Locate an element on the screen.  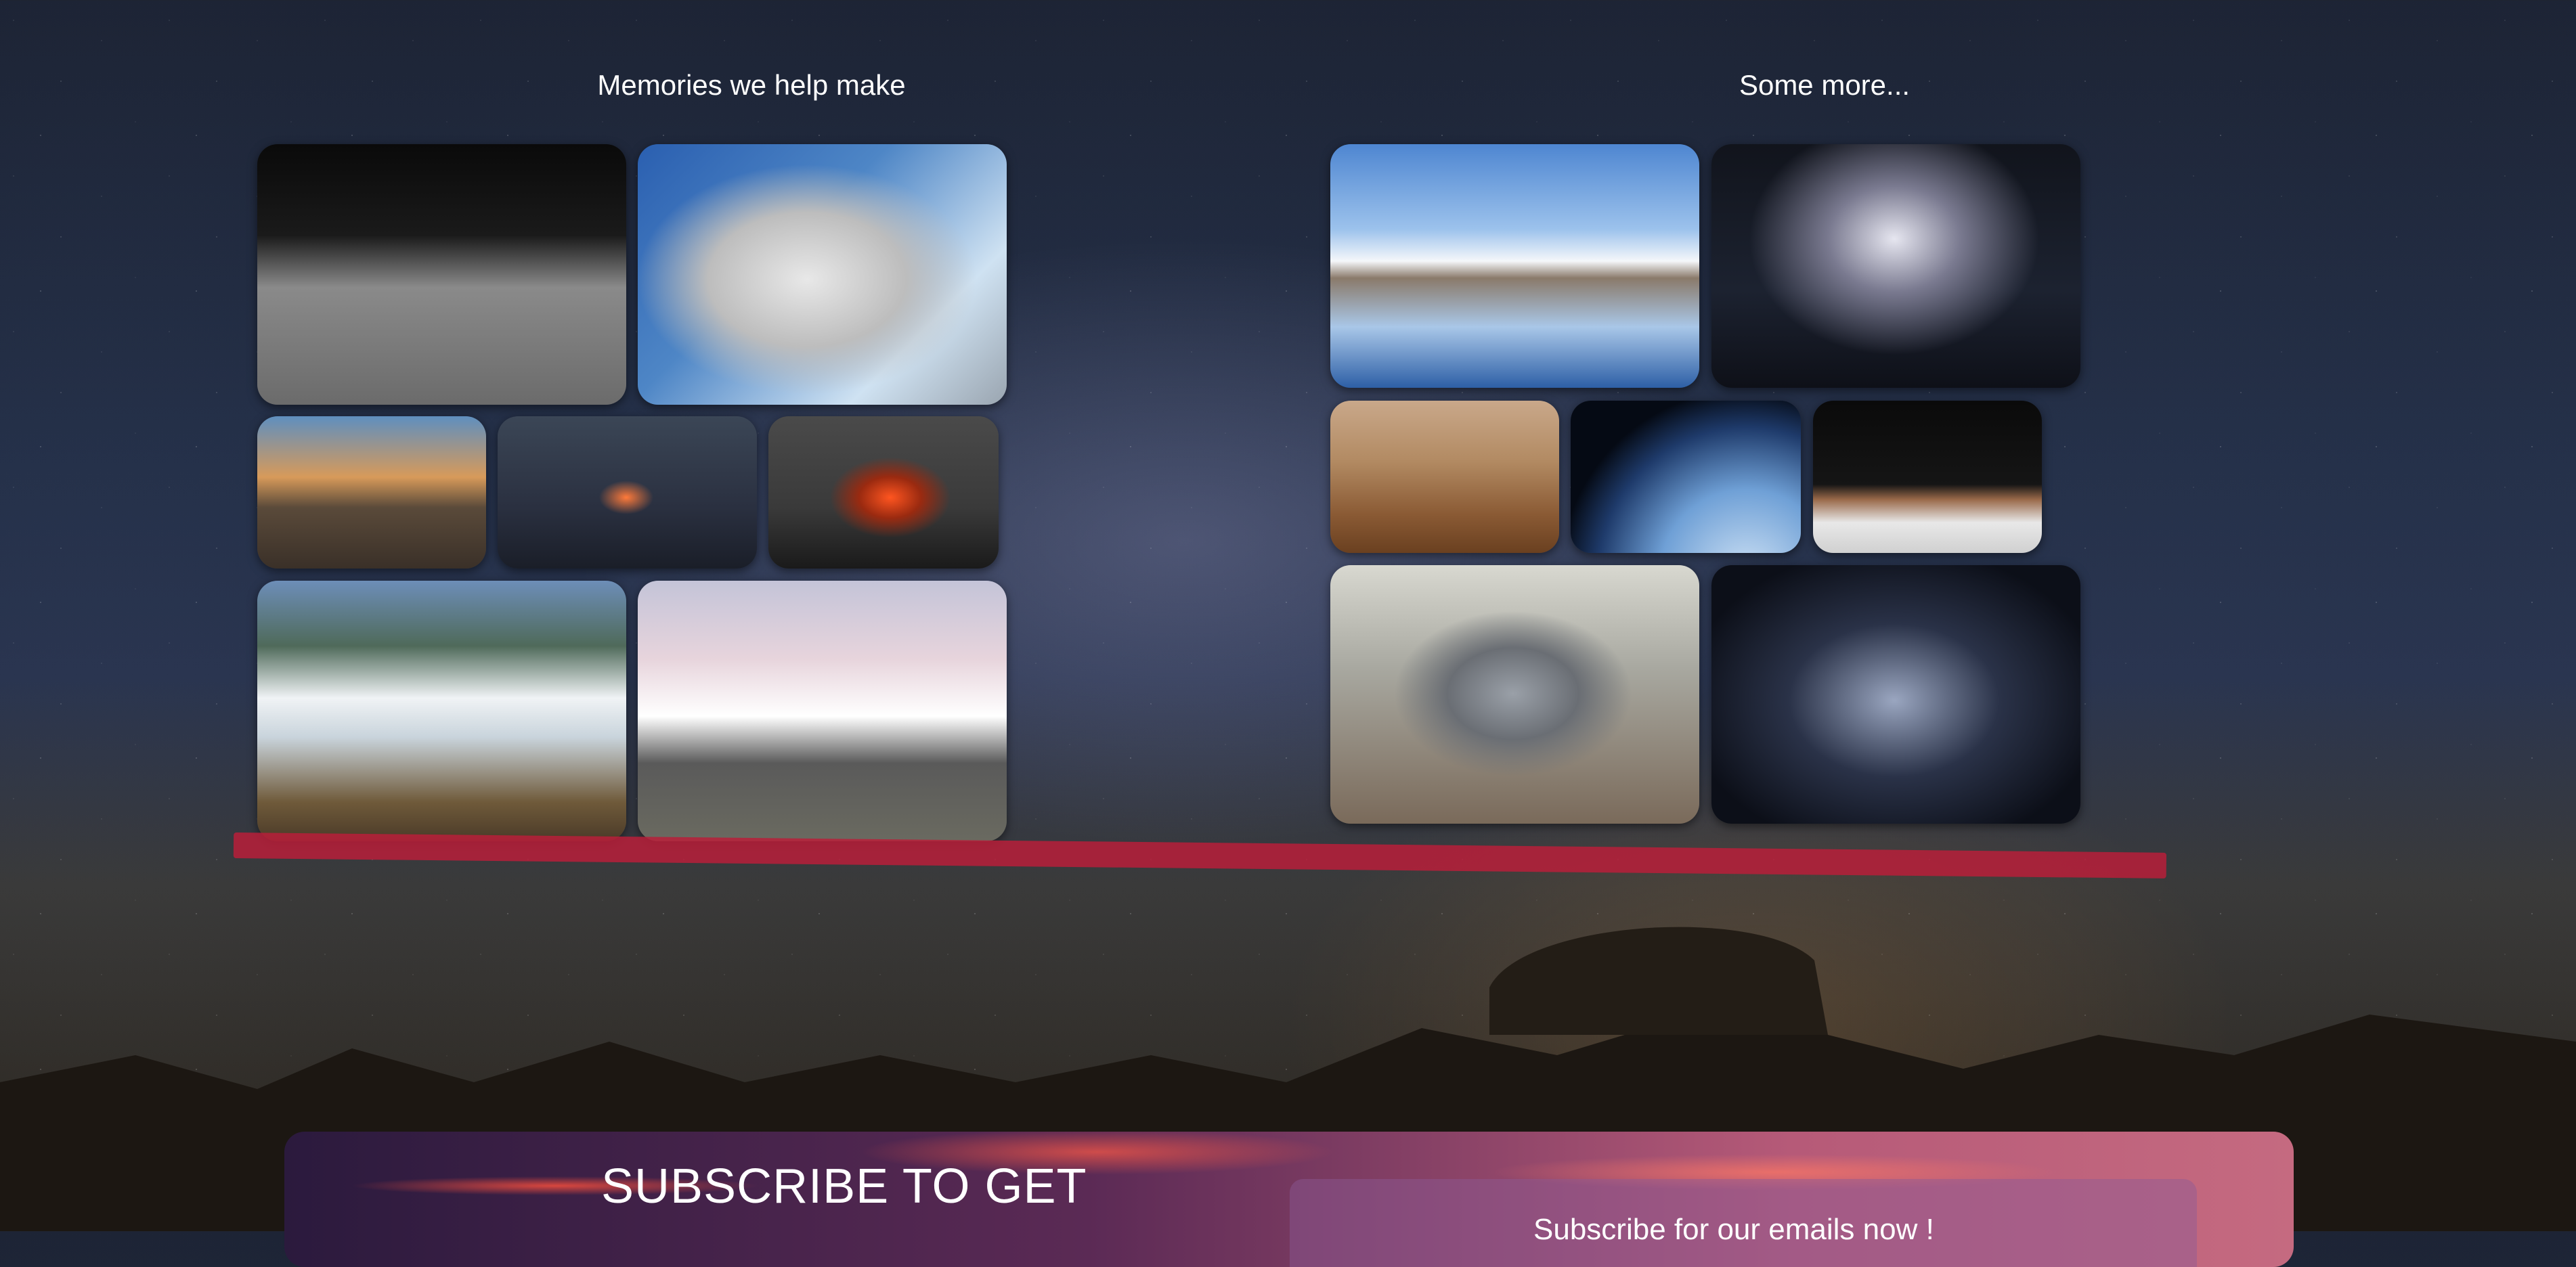
volcano-sunrise-photo is located at coordinates (371, 493).